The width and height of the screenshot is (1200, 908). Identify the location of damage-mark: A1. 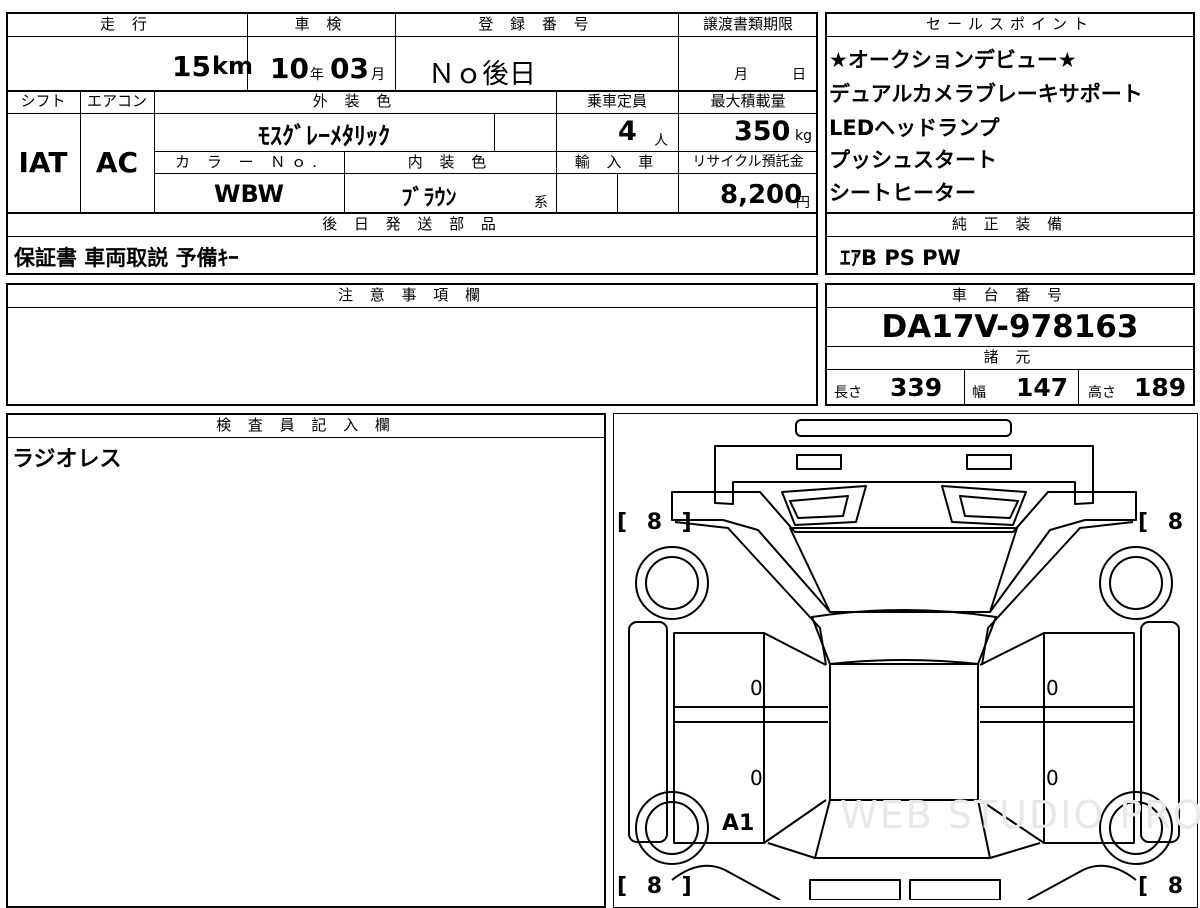
(738, 823).